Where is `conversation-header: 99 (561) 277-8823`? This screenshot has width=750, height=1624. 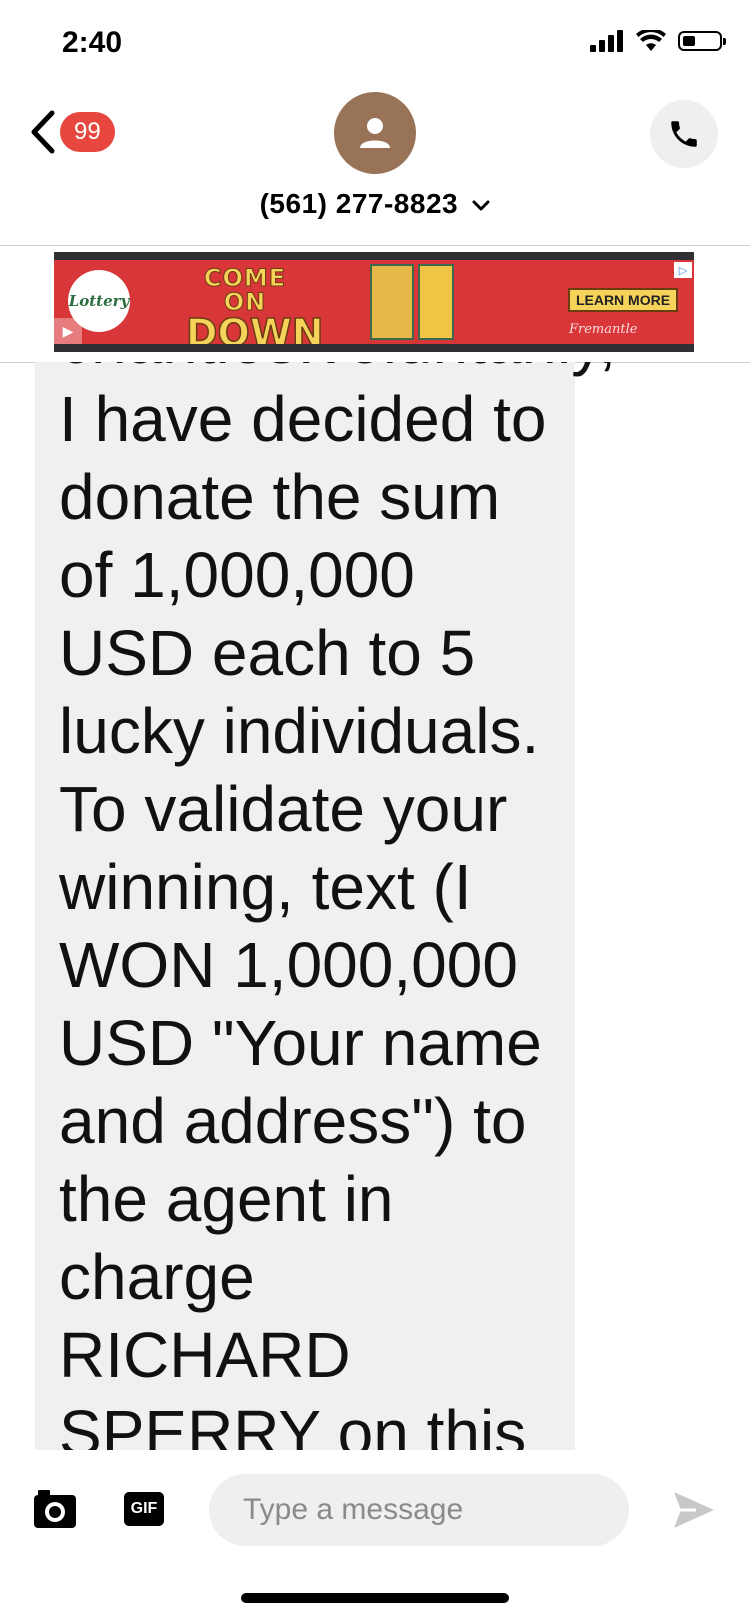 conversation-header: 99 (561) 277-8823 is located at coordinates (375, 168).